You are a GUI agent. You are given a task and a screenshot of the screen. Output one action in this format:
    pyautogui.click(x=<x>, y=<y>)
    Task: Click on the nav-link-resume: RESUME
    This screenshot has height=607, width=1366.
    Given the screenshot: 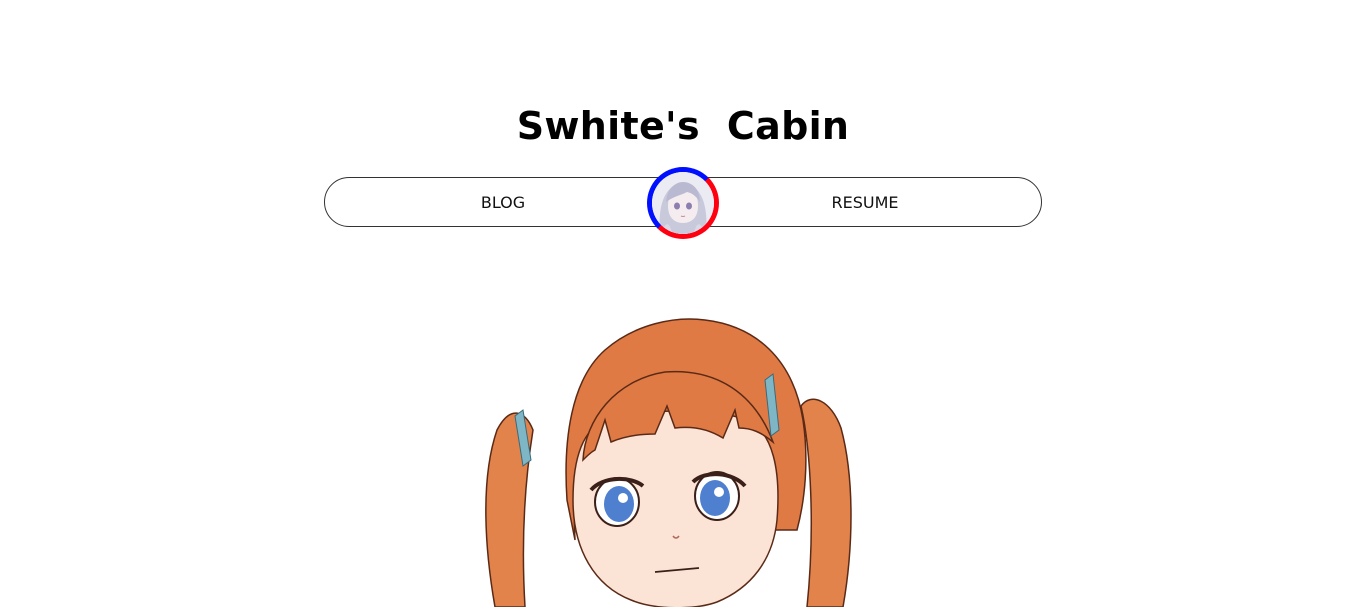 What is the action you would take?
    pyautogui.click(x=865, y=202)
    